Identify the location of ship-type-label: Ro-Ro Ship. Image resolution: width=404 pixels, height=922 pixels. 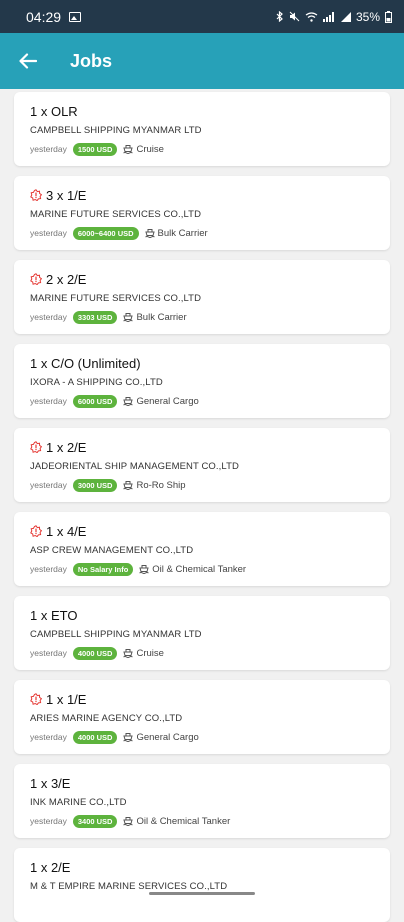
(161, 485).